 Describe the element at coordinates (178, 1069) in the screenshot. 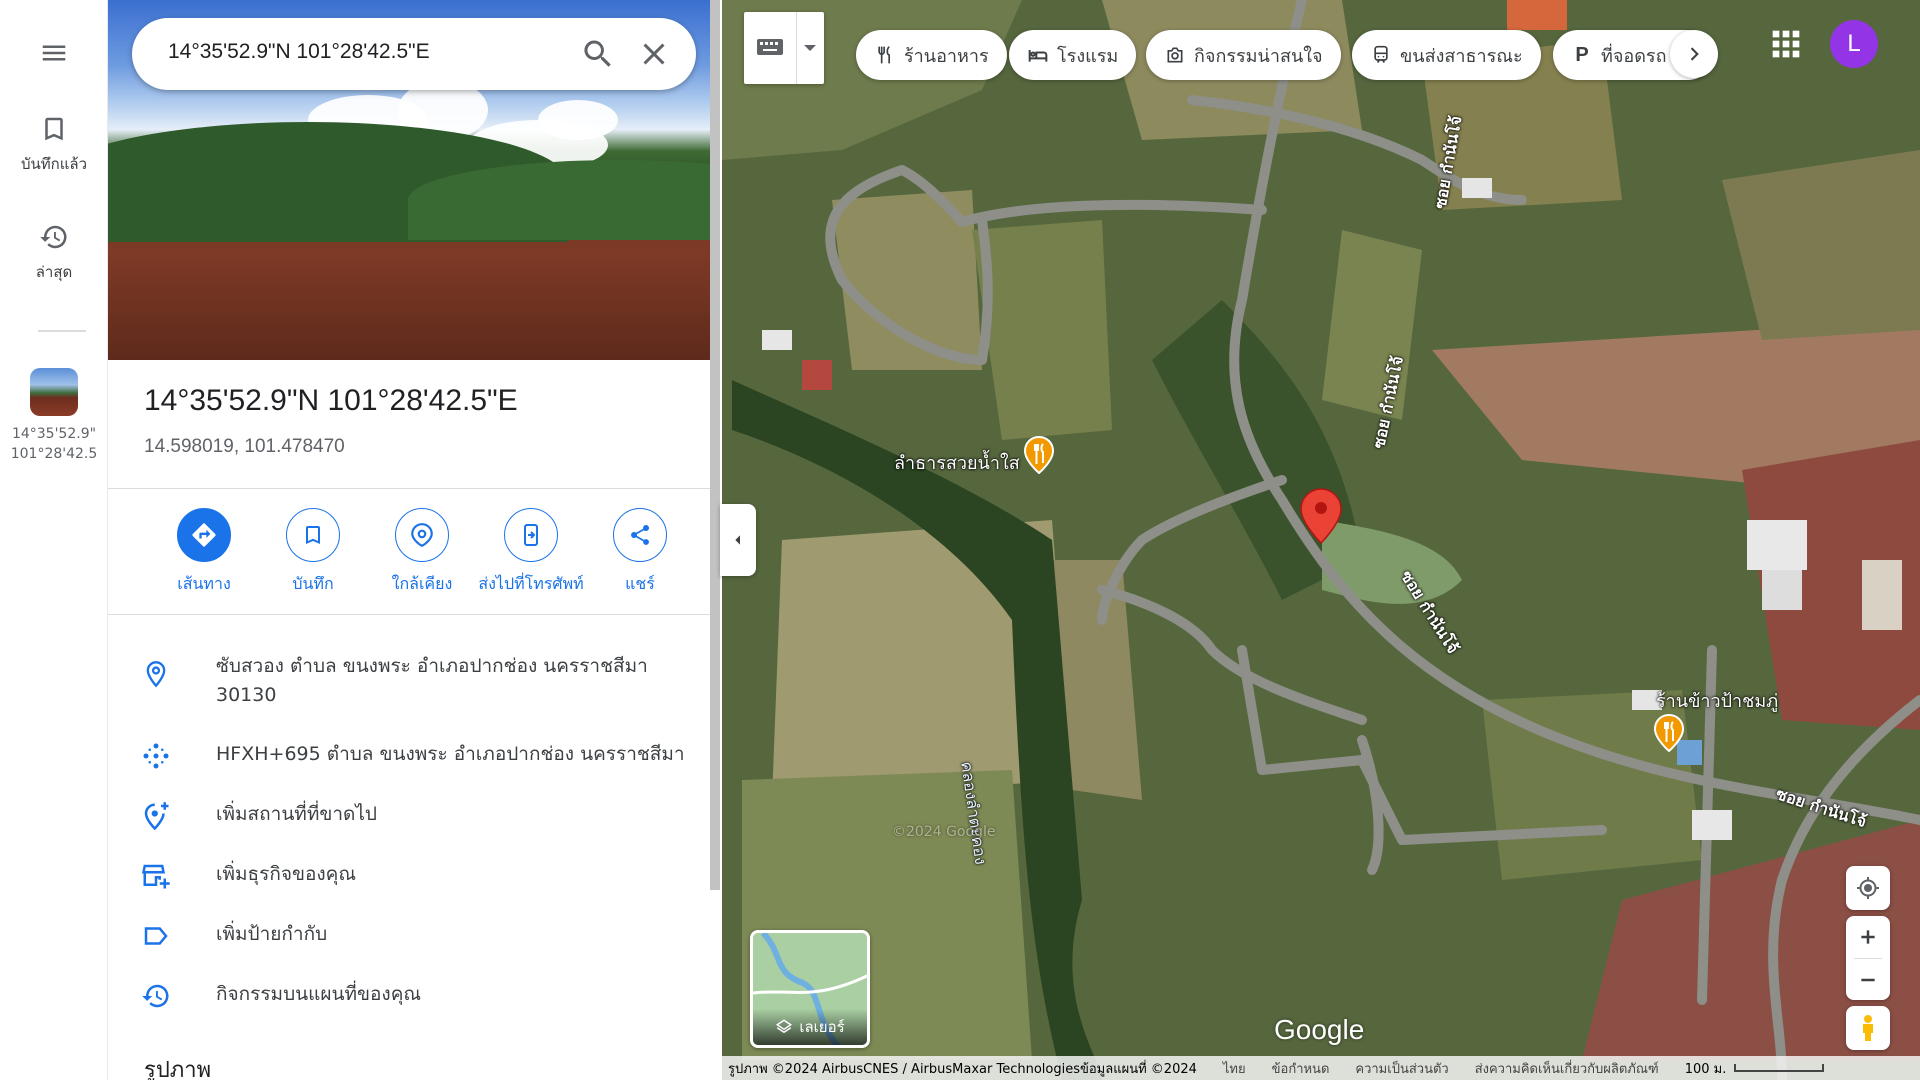

I see `photos-section-title: รูปภาพ` at that location.